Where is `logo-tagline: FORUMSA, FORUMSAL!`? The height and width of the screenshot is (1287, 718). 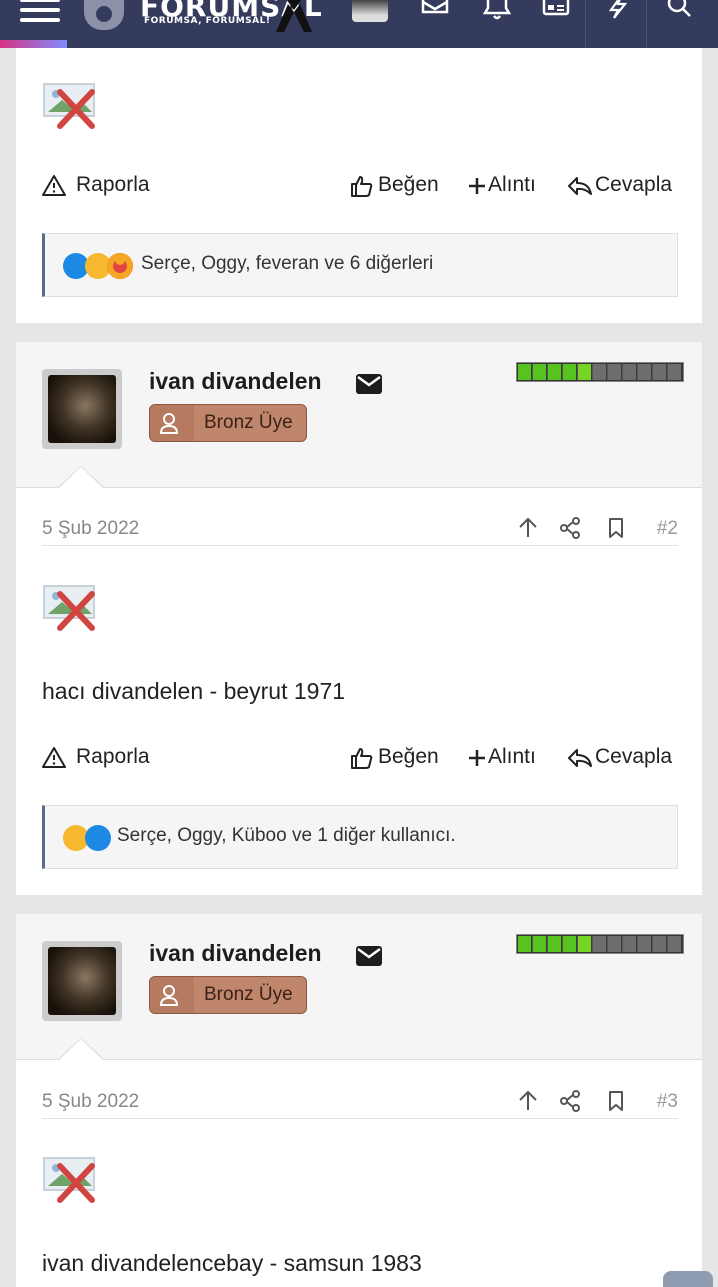 logo-tagline: FORUMSA, FORUMSAL! is located at coordinates (207, 21).